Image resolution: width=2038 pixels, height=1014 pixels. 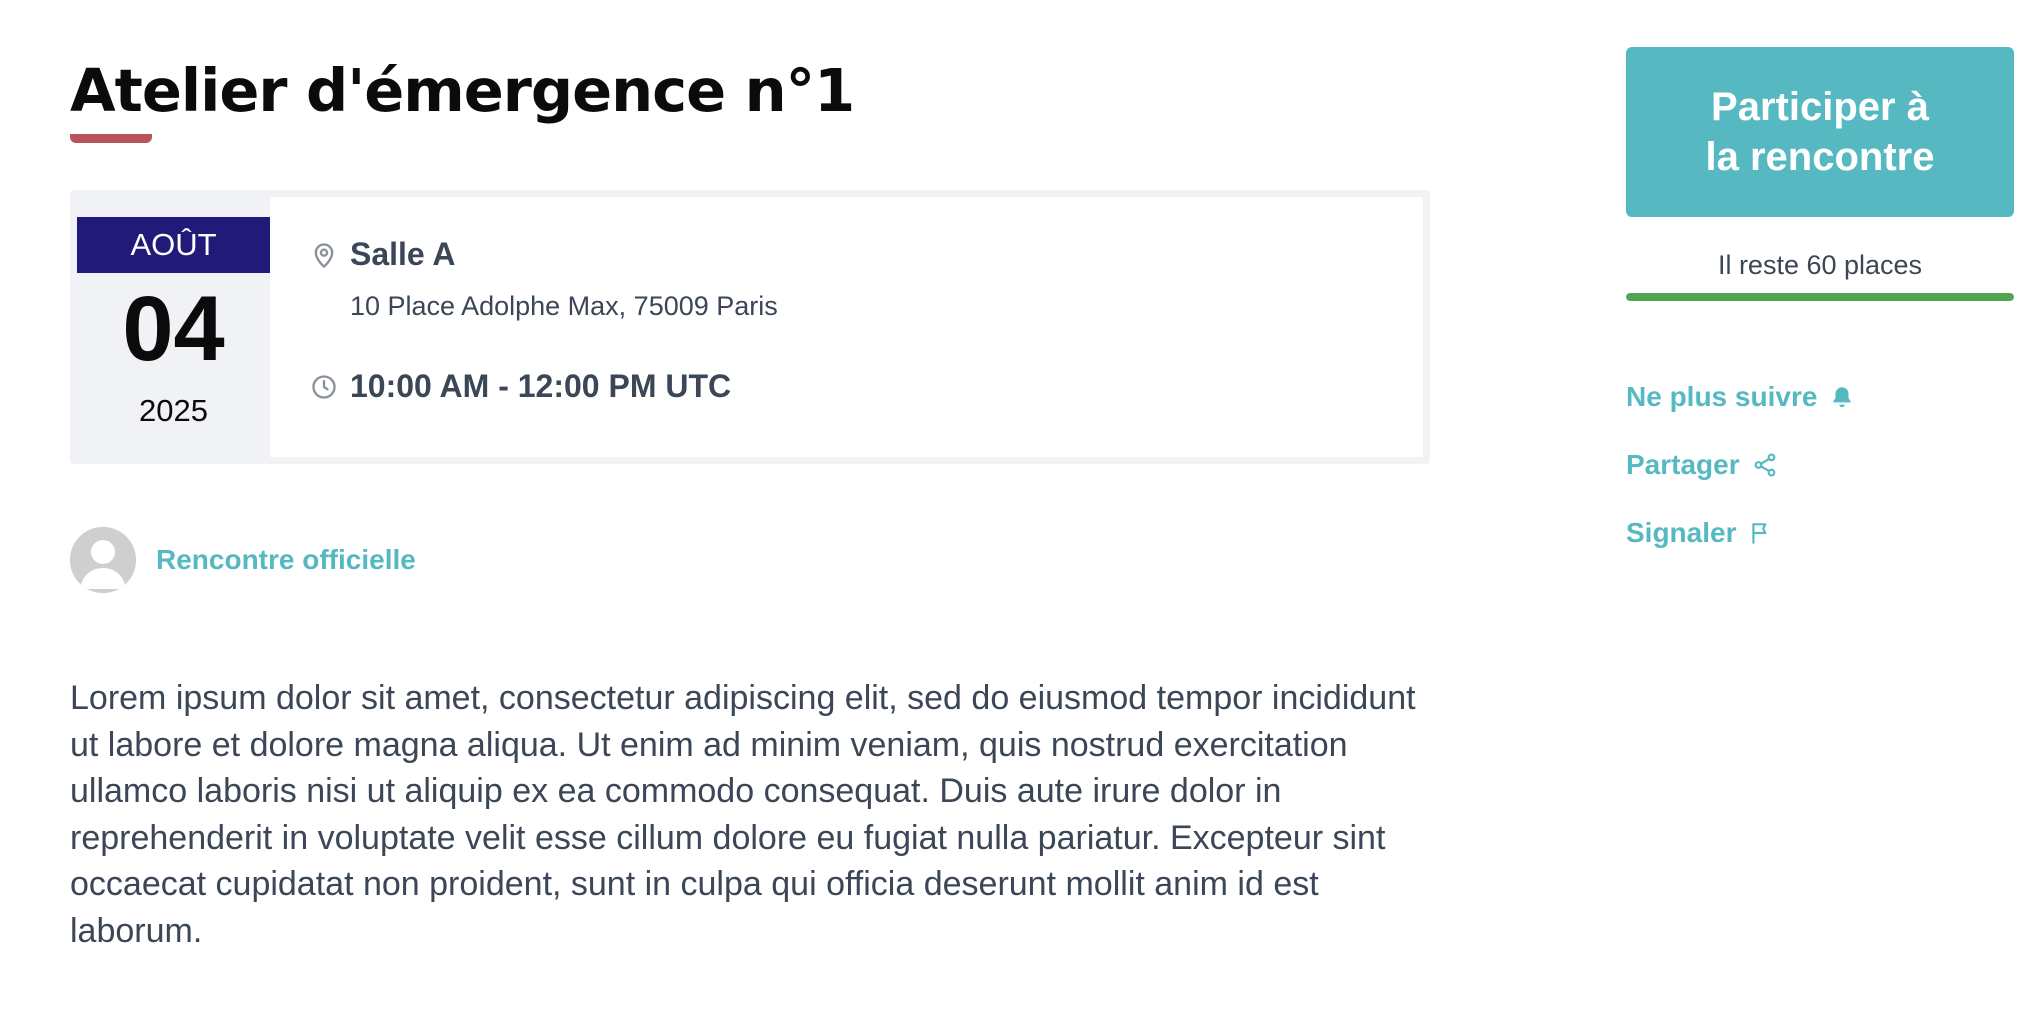 I want to click on bell-icon, so click(x=1842, y=397).